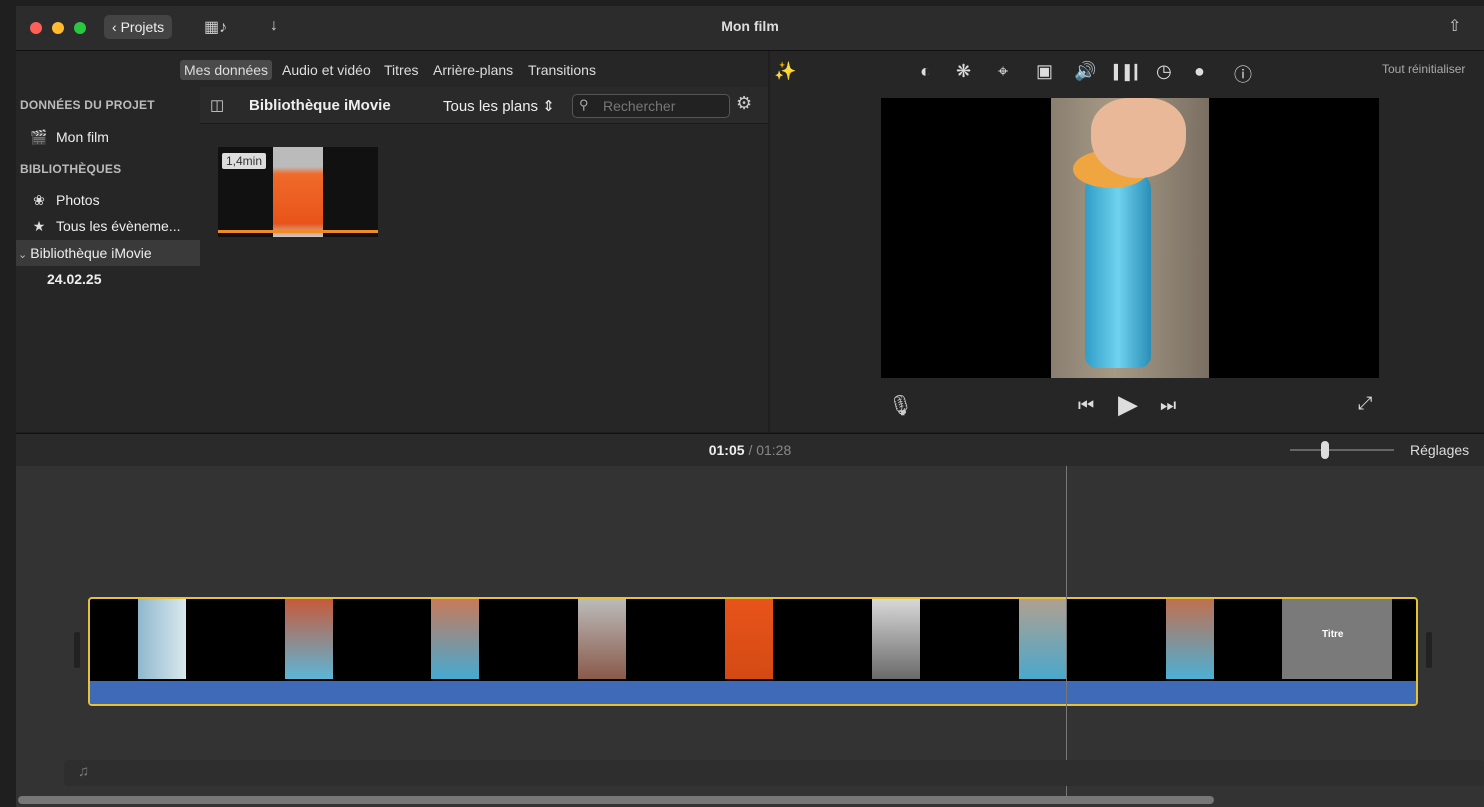  I want to click on equalizer-icon: ▍▌▎, so click(1129, 72).